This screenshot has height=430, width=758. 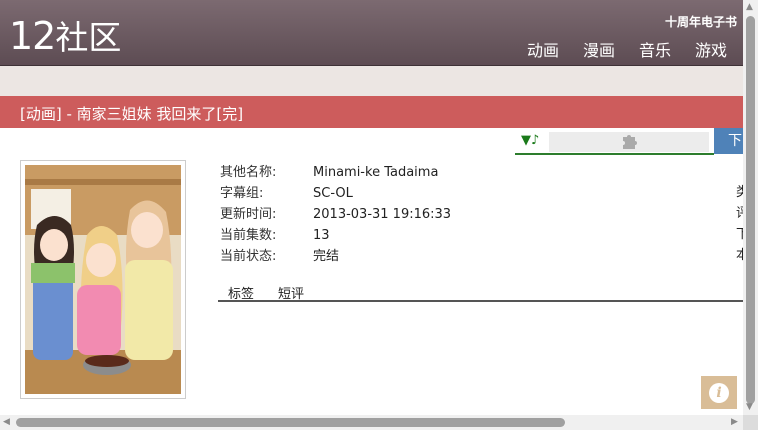 I want to click on scroll-right-icon: ▶, so click(x=734, y=422).